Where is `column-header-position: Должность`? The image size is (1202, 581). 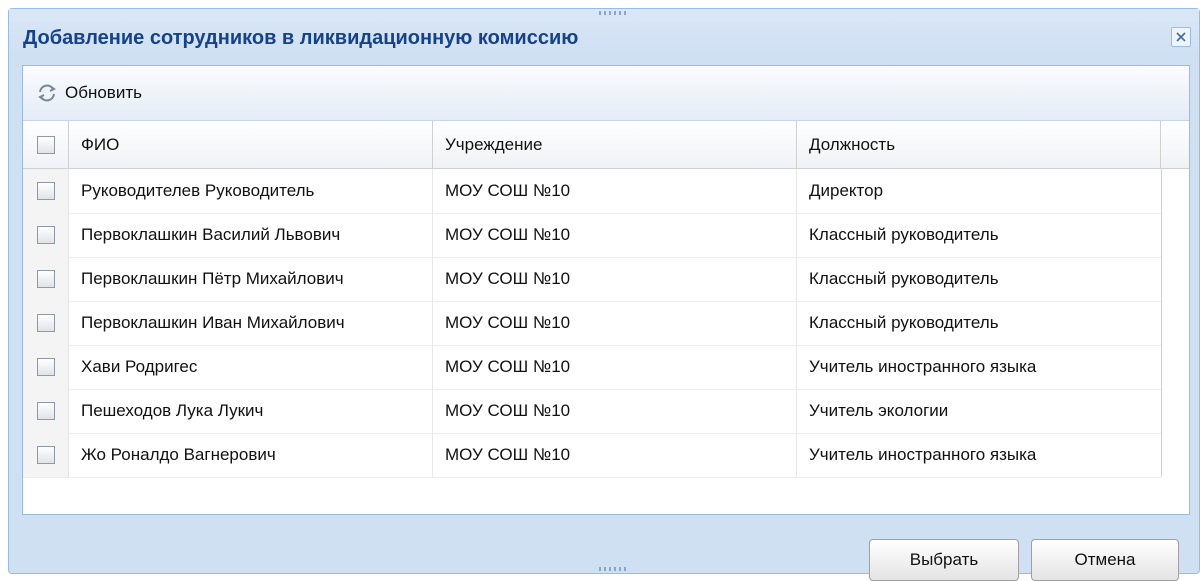 column-header-position: Должность is located at coordinates (979, 144).